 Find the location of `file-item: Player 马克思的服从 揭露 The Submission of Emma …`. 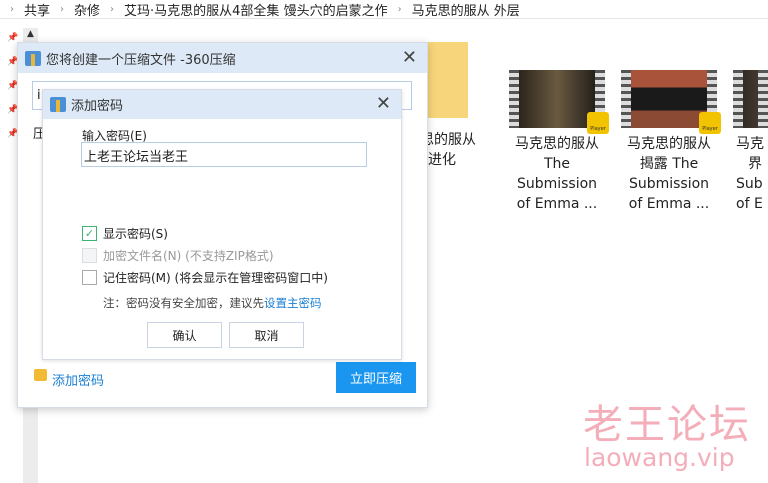

file-item: Player 马克思的服从 揭露 The Submission of Emma … is located at coordinates (671, 142).